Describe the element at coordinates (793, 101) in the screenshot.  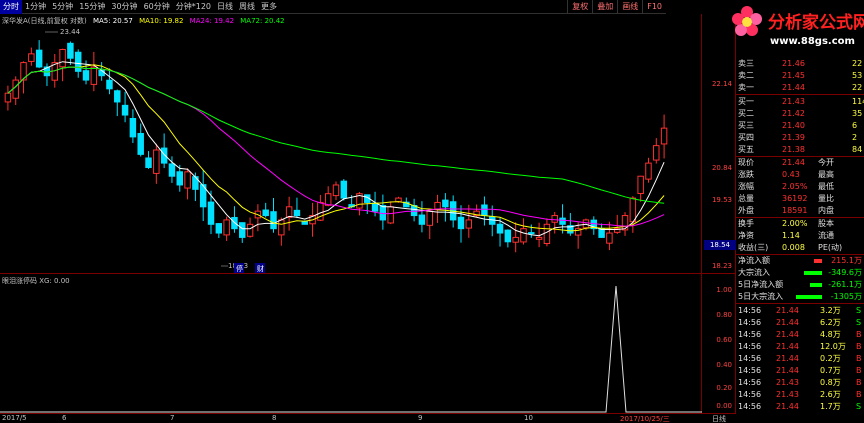
I see `order-price: 21.43` at that location.